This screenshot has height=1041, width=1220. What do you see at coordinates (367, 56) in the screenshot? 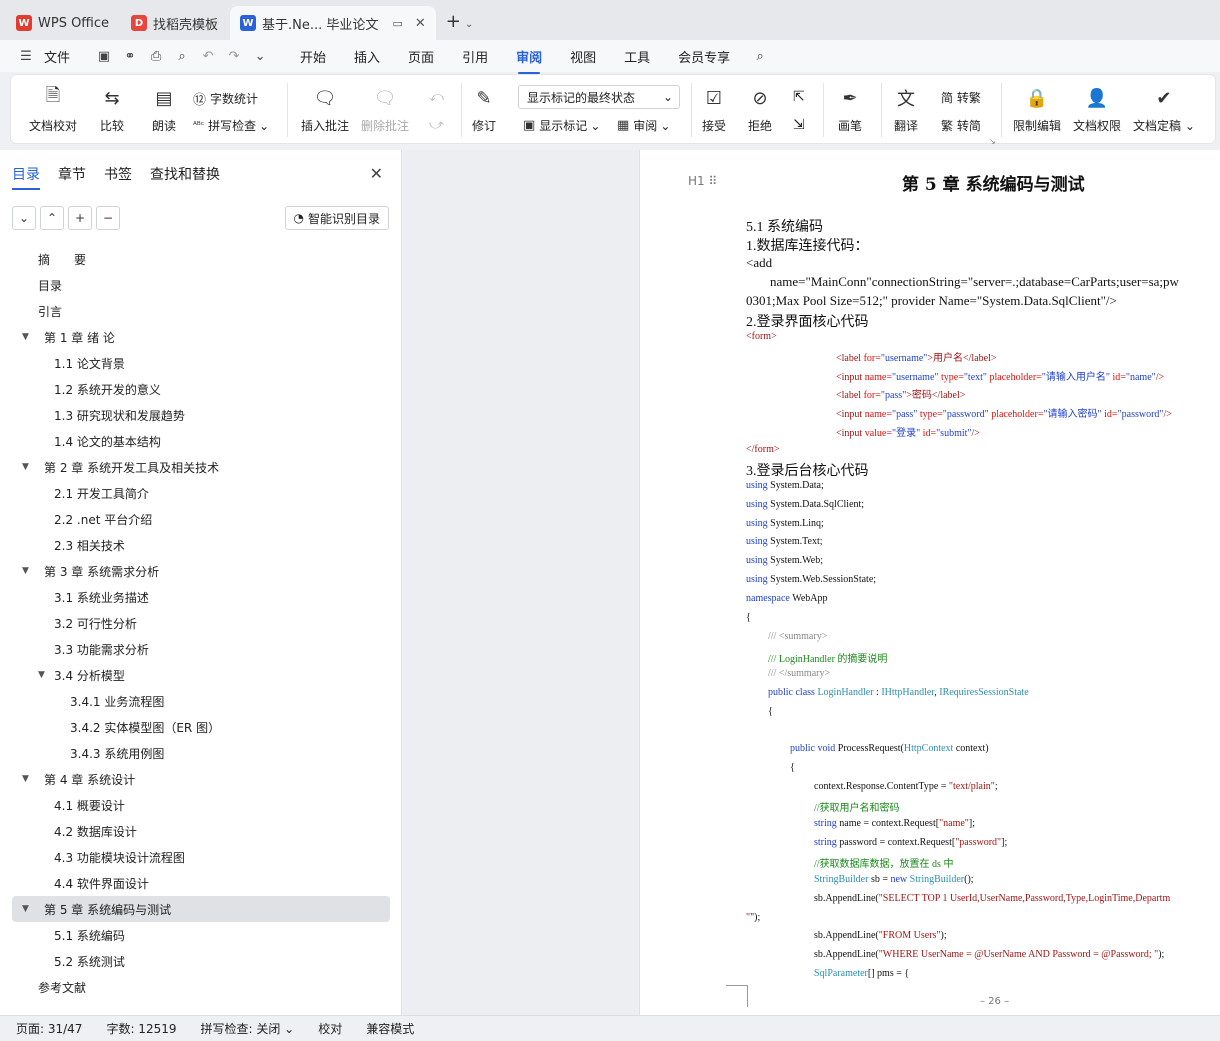
I see `tab-insert: 插入` at bounding box center [367, 56].